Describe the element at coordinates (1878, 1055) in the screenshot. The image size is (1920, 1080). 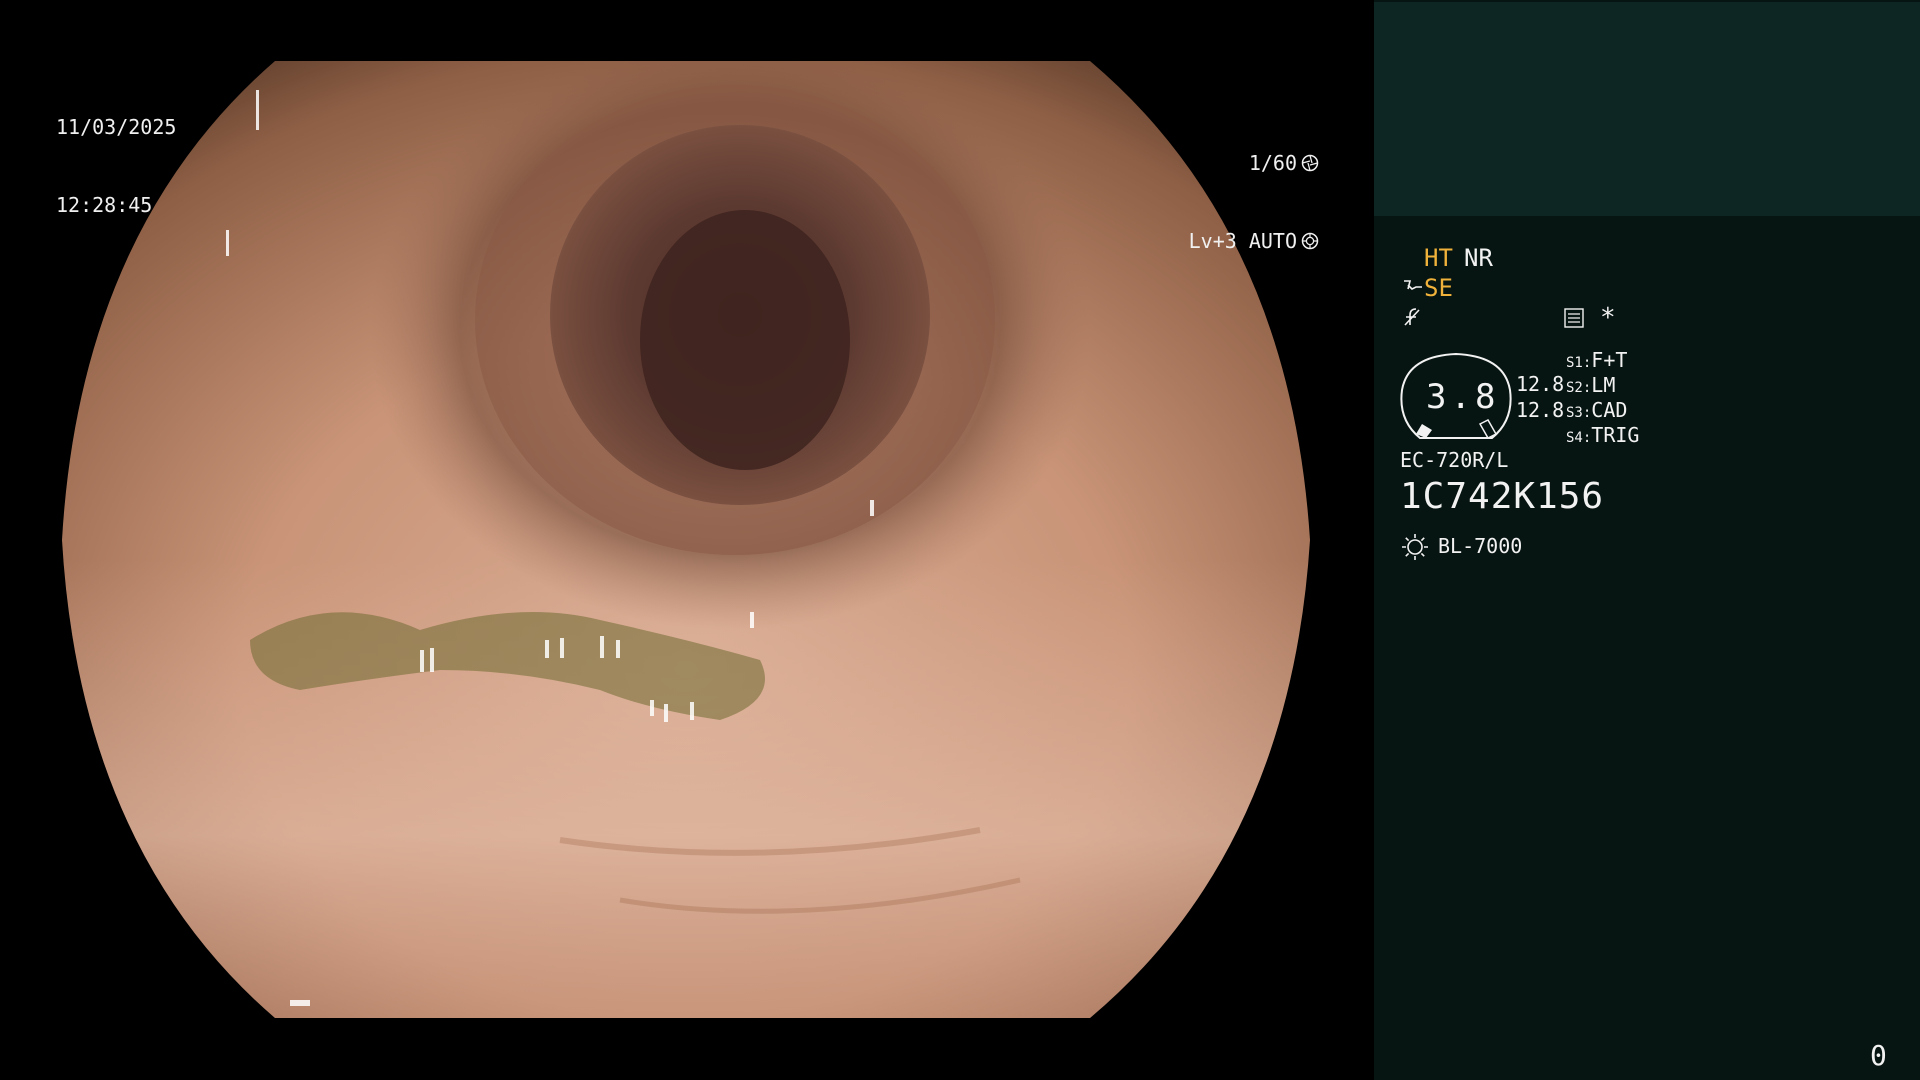
I see `frame-counter: 0` at that location.